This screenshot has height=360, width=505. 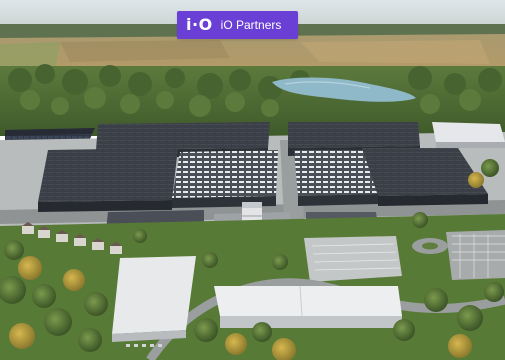 I want to click on io-partners-logo-badge: i·O iO Partners, so click(x=237, y=25).